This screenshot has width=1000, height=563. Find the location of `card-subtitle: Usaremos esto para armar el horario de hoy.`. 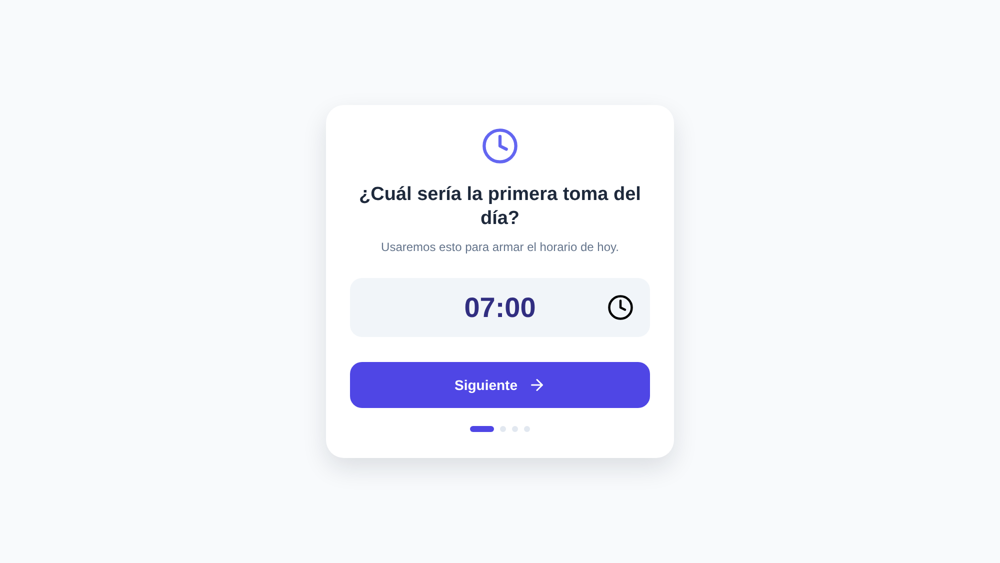

card-subtitle: Usaremos esto para armar el horario de hoy. is located at coordinates (500, 247).